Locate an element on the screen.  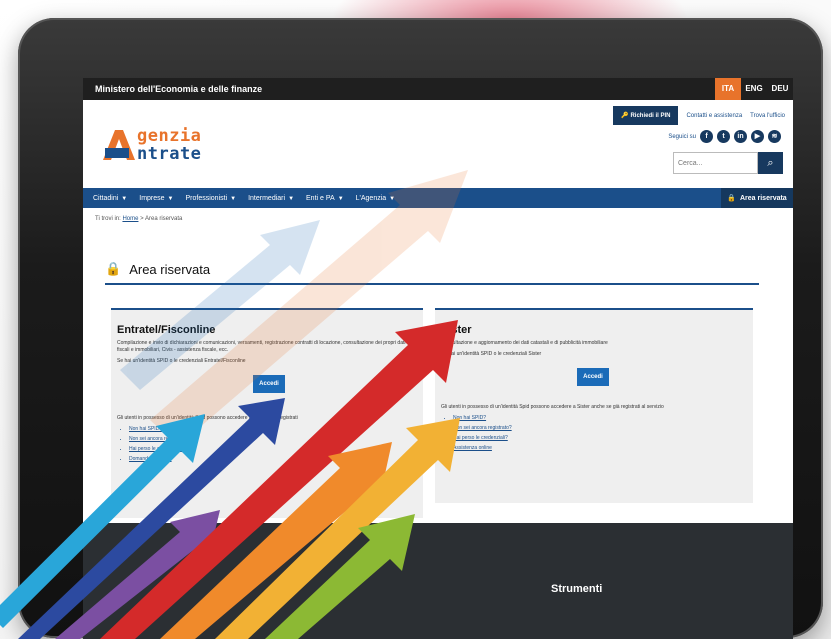
language-switcher: ITA ENG DEU is located at coordinates (754, 89).